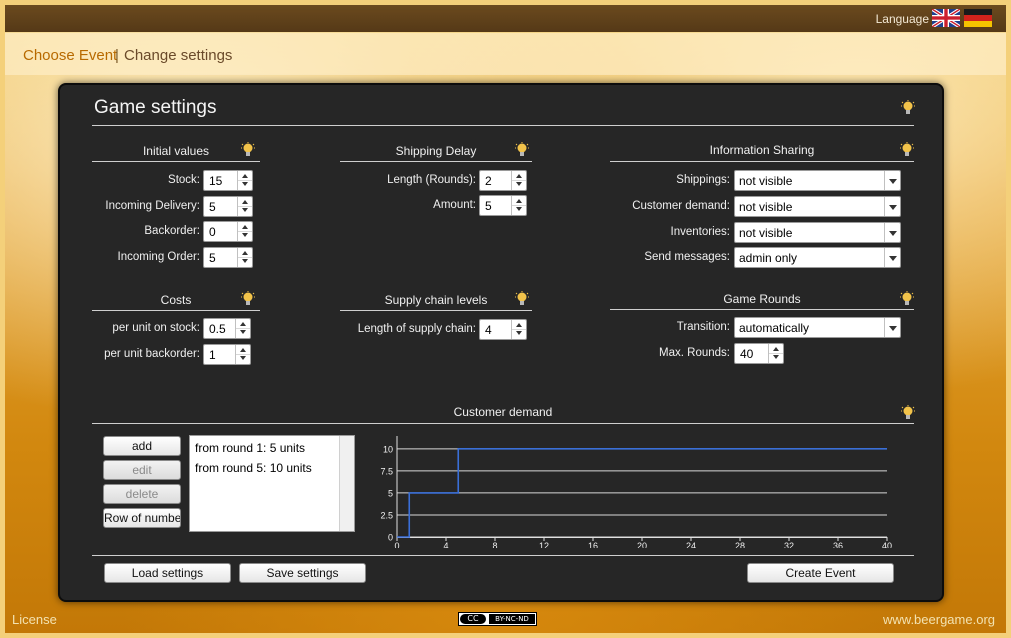 The width and height of the screenshot is (1011, 638). Describe the element at coordinates (512, 619) in the screenshot. I see `cc-badge-text: BY-NC-ND` at that location.